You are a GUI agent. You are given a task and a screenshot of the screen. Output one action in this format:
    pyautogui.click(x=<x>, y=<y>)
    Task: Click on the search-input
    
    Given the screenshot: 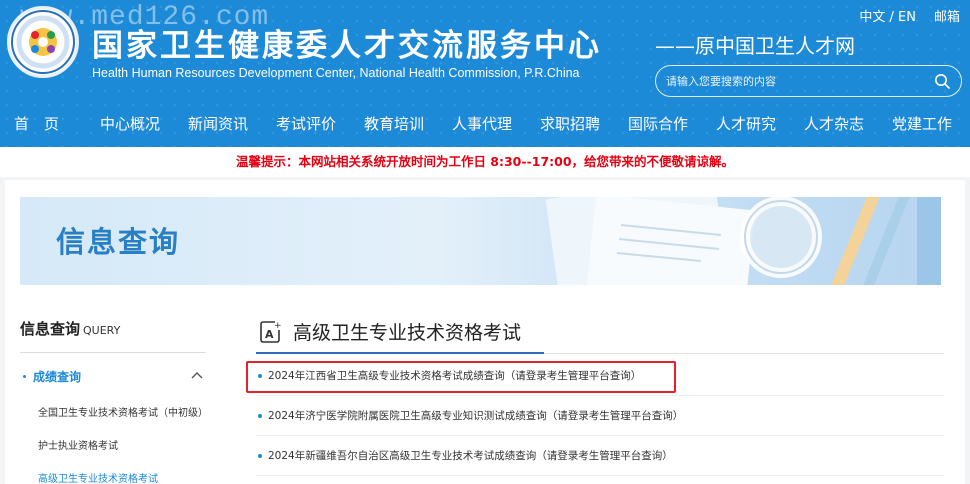 What is the action you would take?
    pyautogui.click(x=799, y=81)
    